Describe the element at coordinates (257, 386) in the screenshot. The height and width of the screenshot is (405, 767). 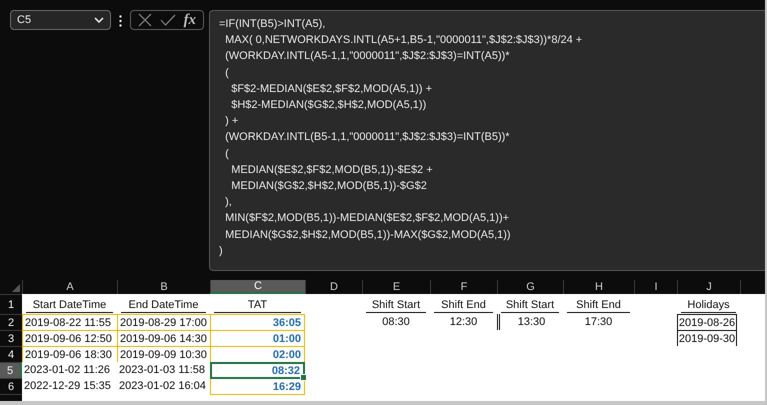
I see `table-cell: 16:29` at that location.